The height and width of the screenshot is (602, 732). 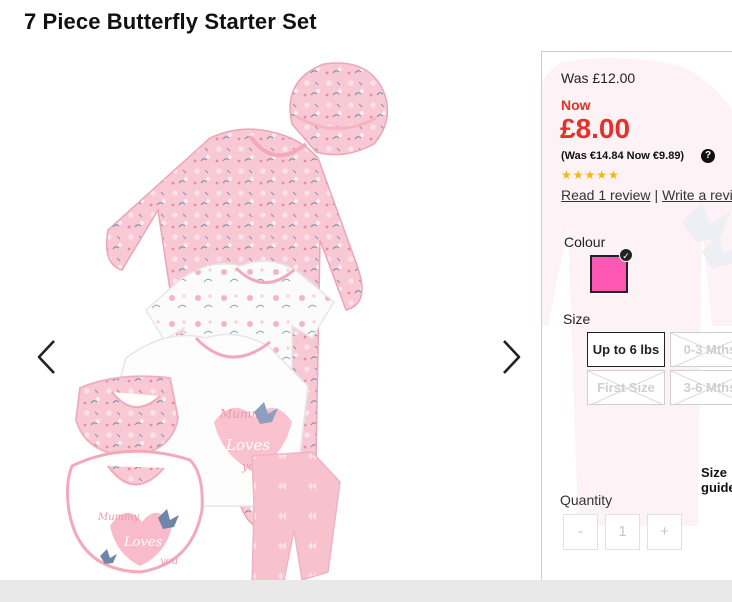 I want to click on size-option-first-size: First Size, so click(x=626, y=387).